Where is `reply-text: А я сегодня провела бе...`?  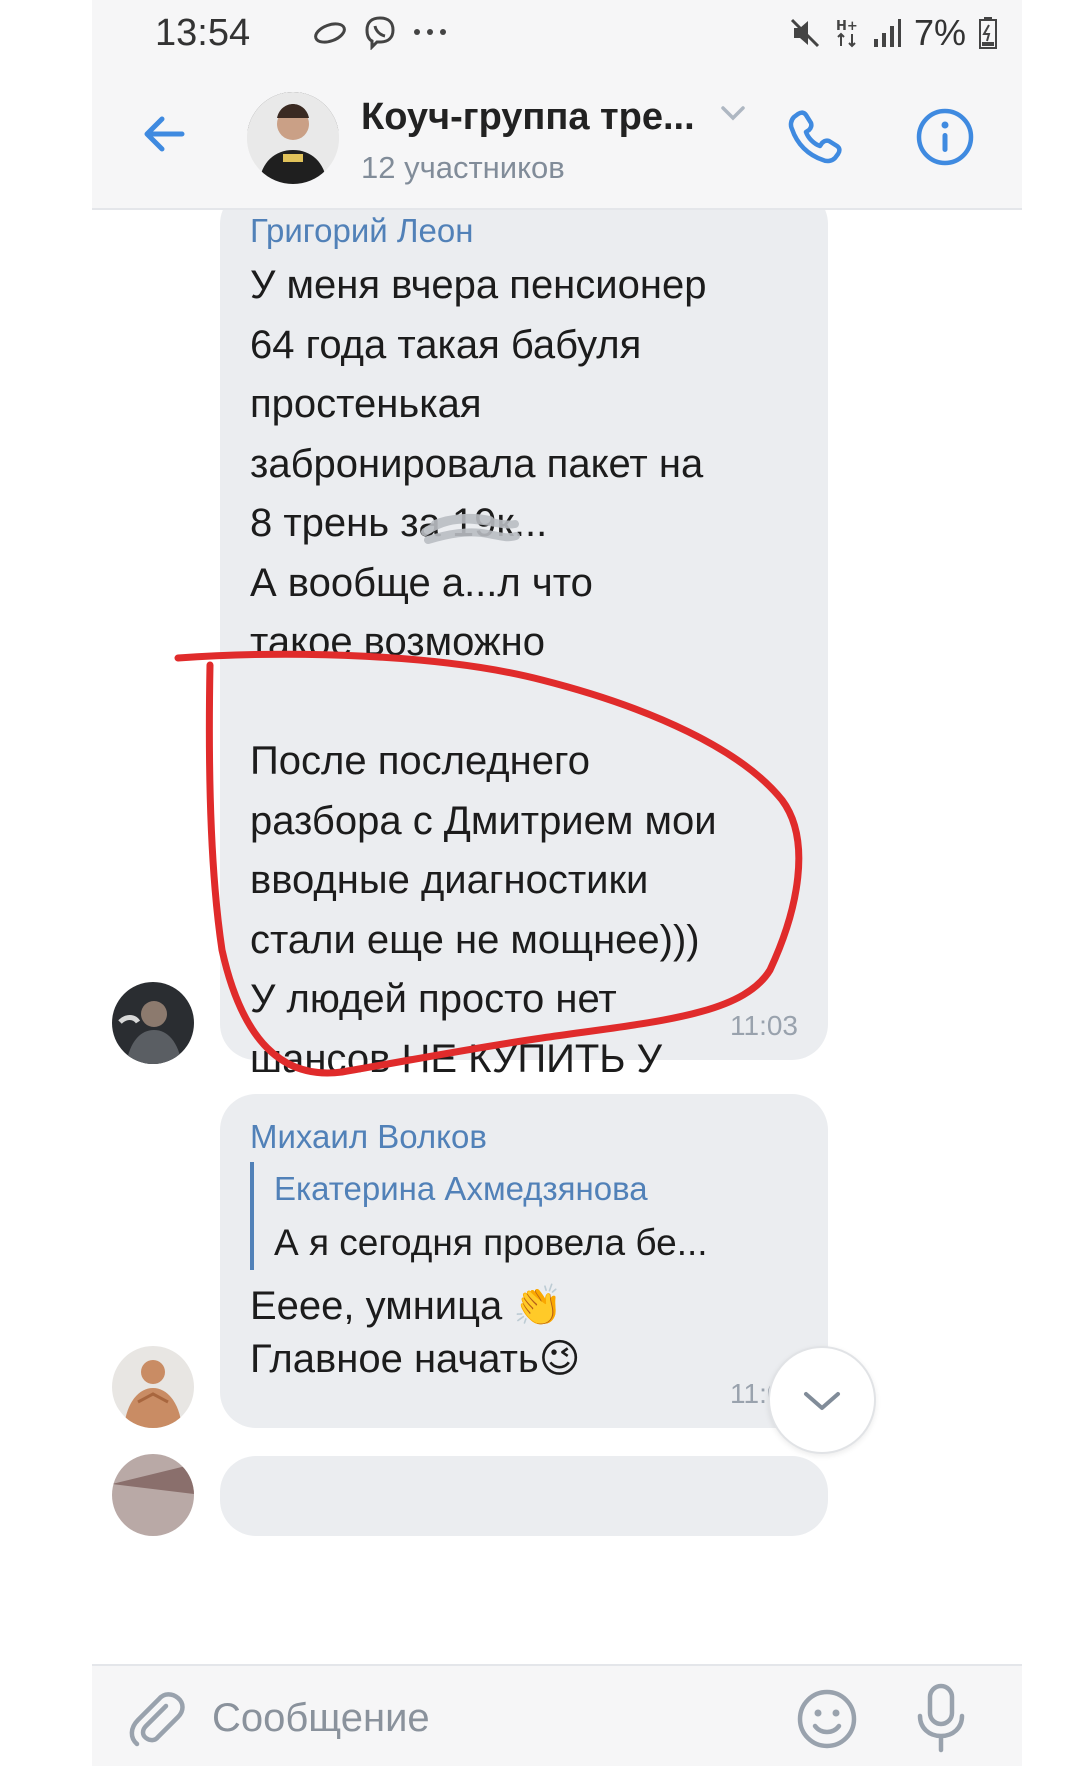 reply-text: А я сегодня провела бе... is located at coordinates (491, 1242).